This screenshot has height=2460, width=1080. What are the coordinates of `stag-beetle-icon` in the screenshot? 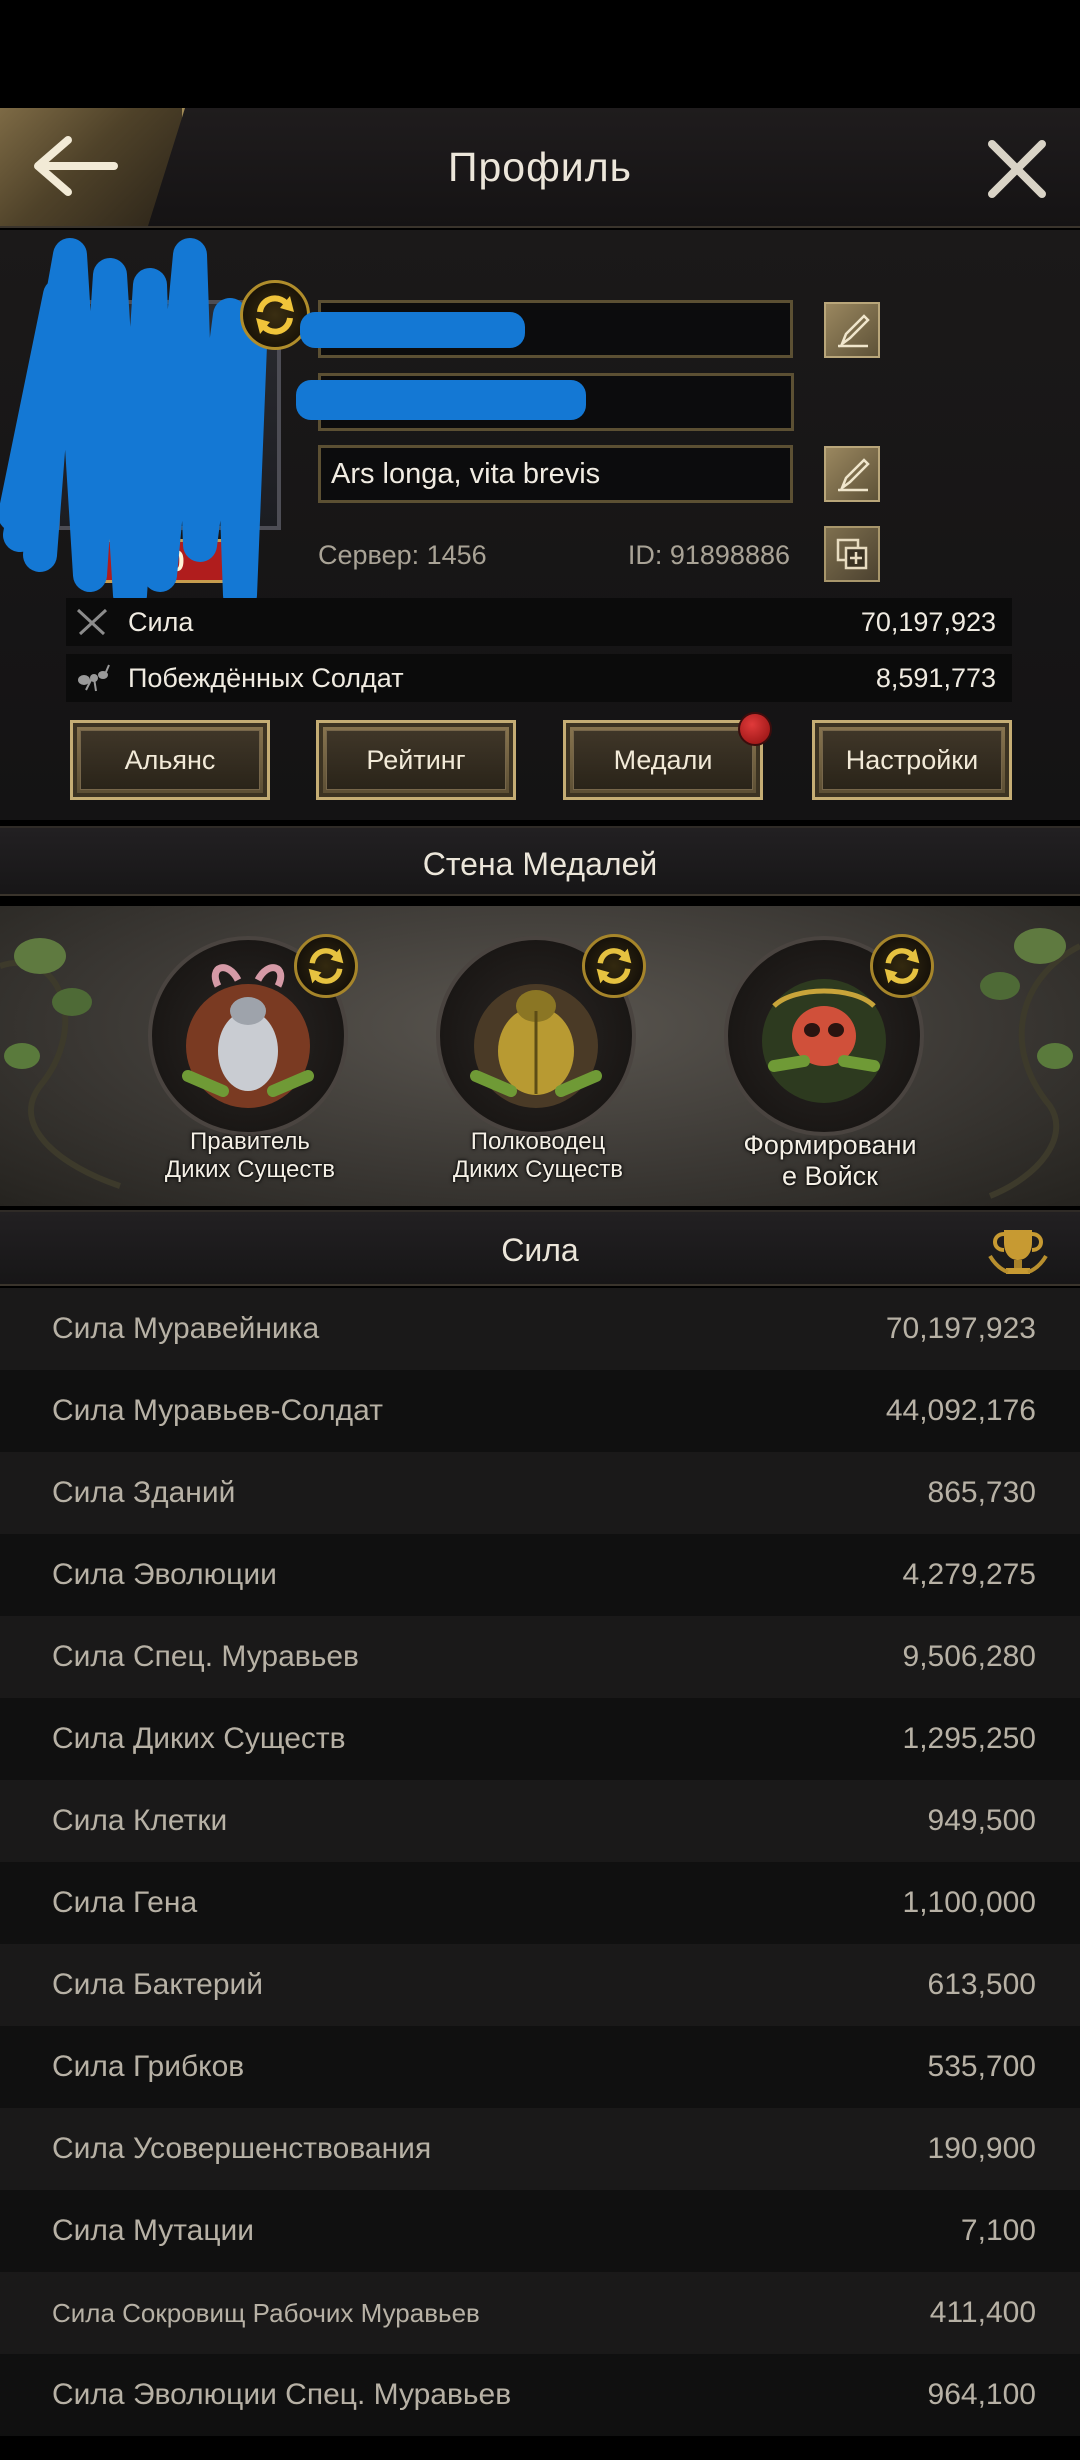 It's located at (248, 1036).